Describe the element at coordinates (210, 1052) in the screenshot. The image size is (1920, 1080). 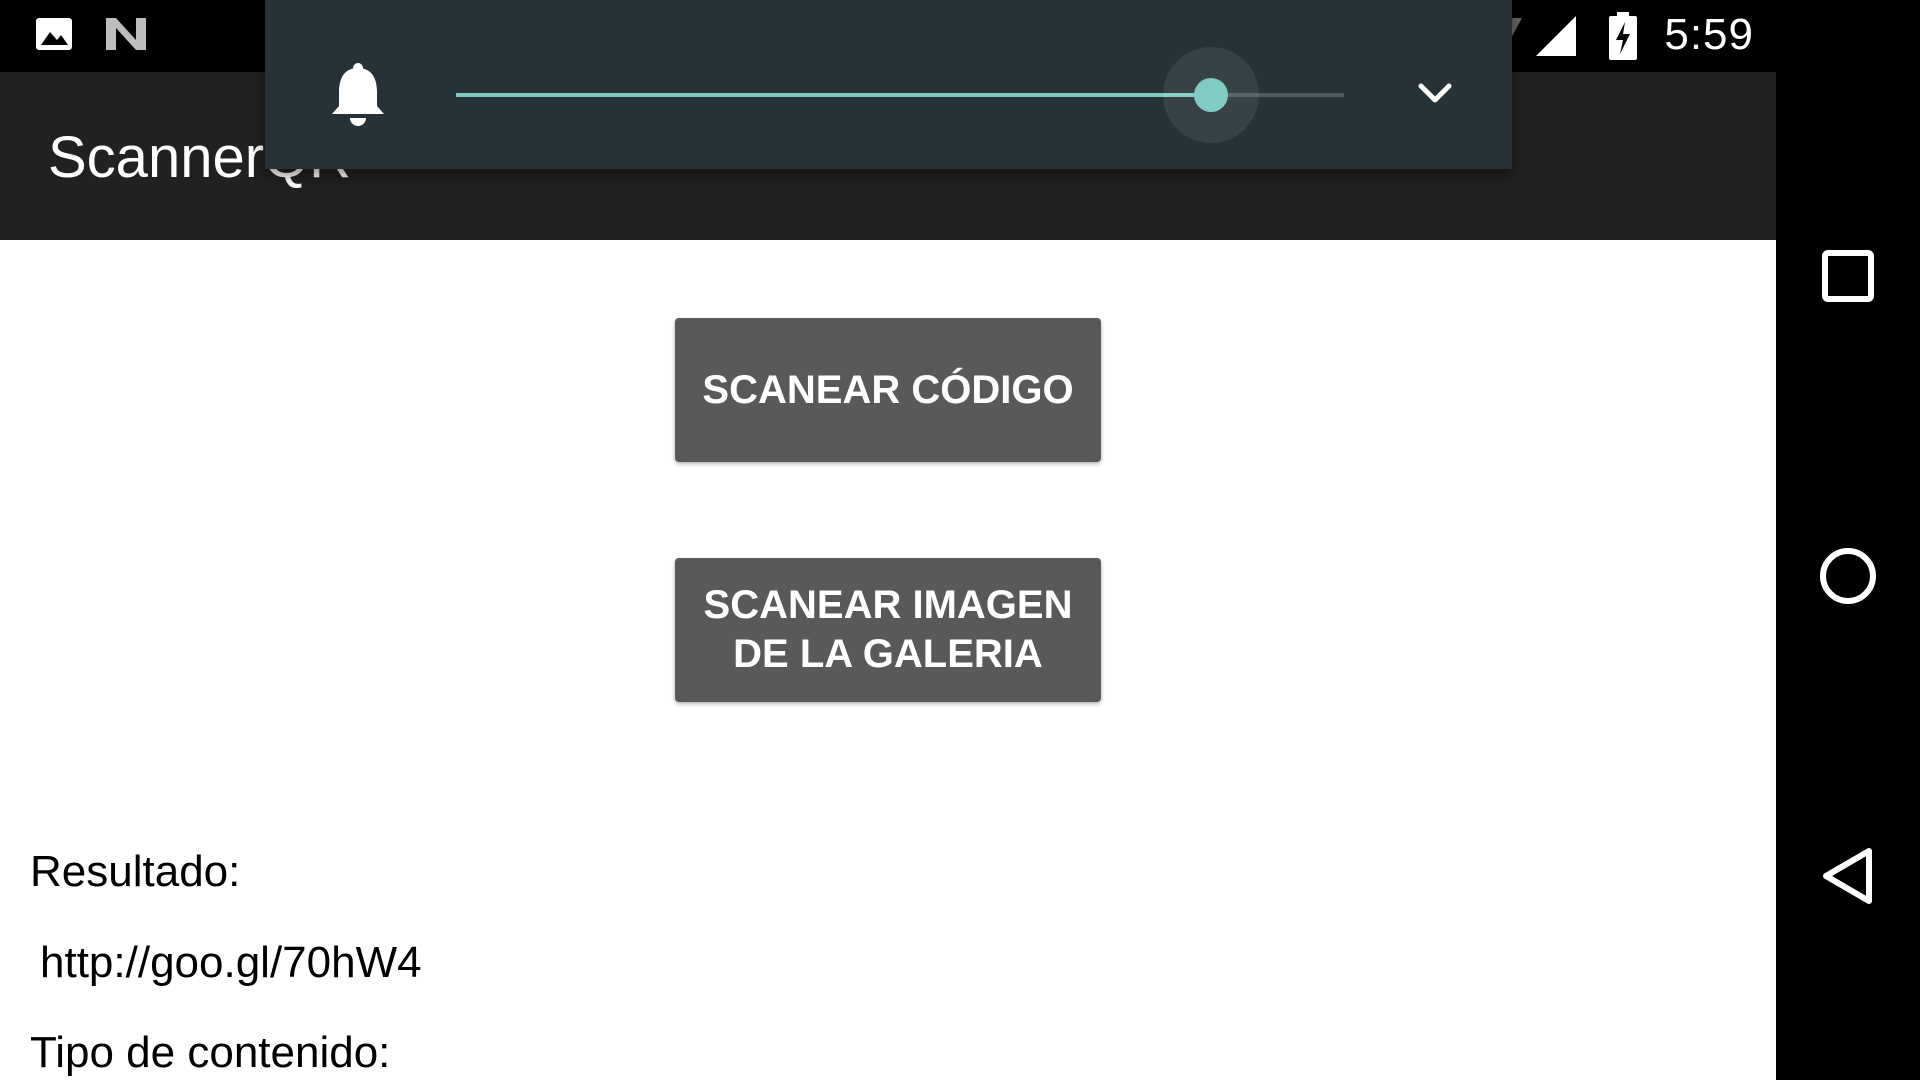
I see `content-type-label: Tipo de contenido:` at that location.